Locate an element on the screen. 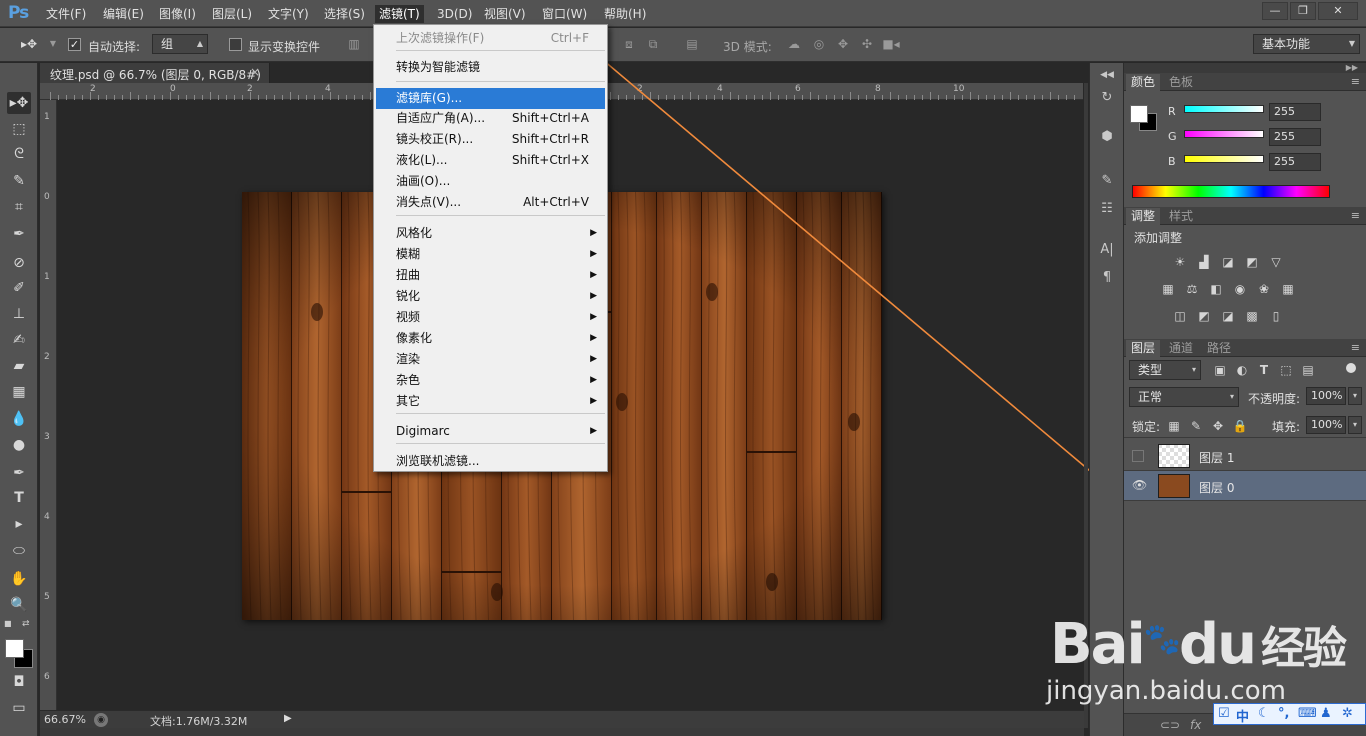  channel-r-input: 255 is located at coordinates (1295, 112).